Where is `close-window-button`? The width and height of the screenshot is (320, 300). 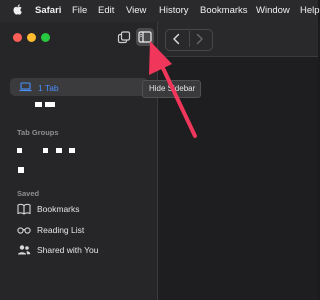
close-window-button is located at coordinates (17, 37).